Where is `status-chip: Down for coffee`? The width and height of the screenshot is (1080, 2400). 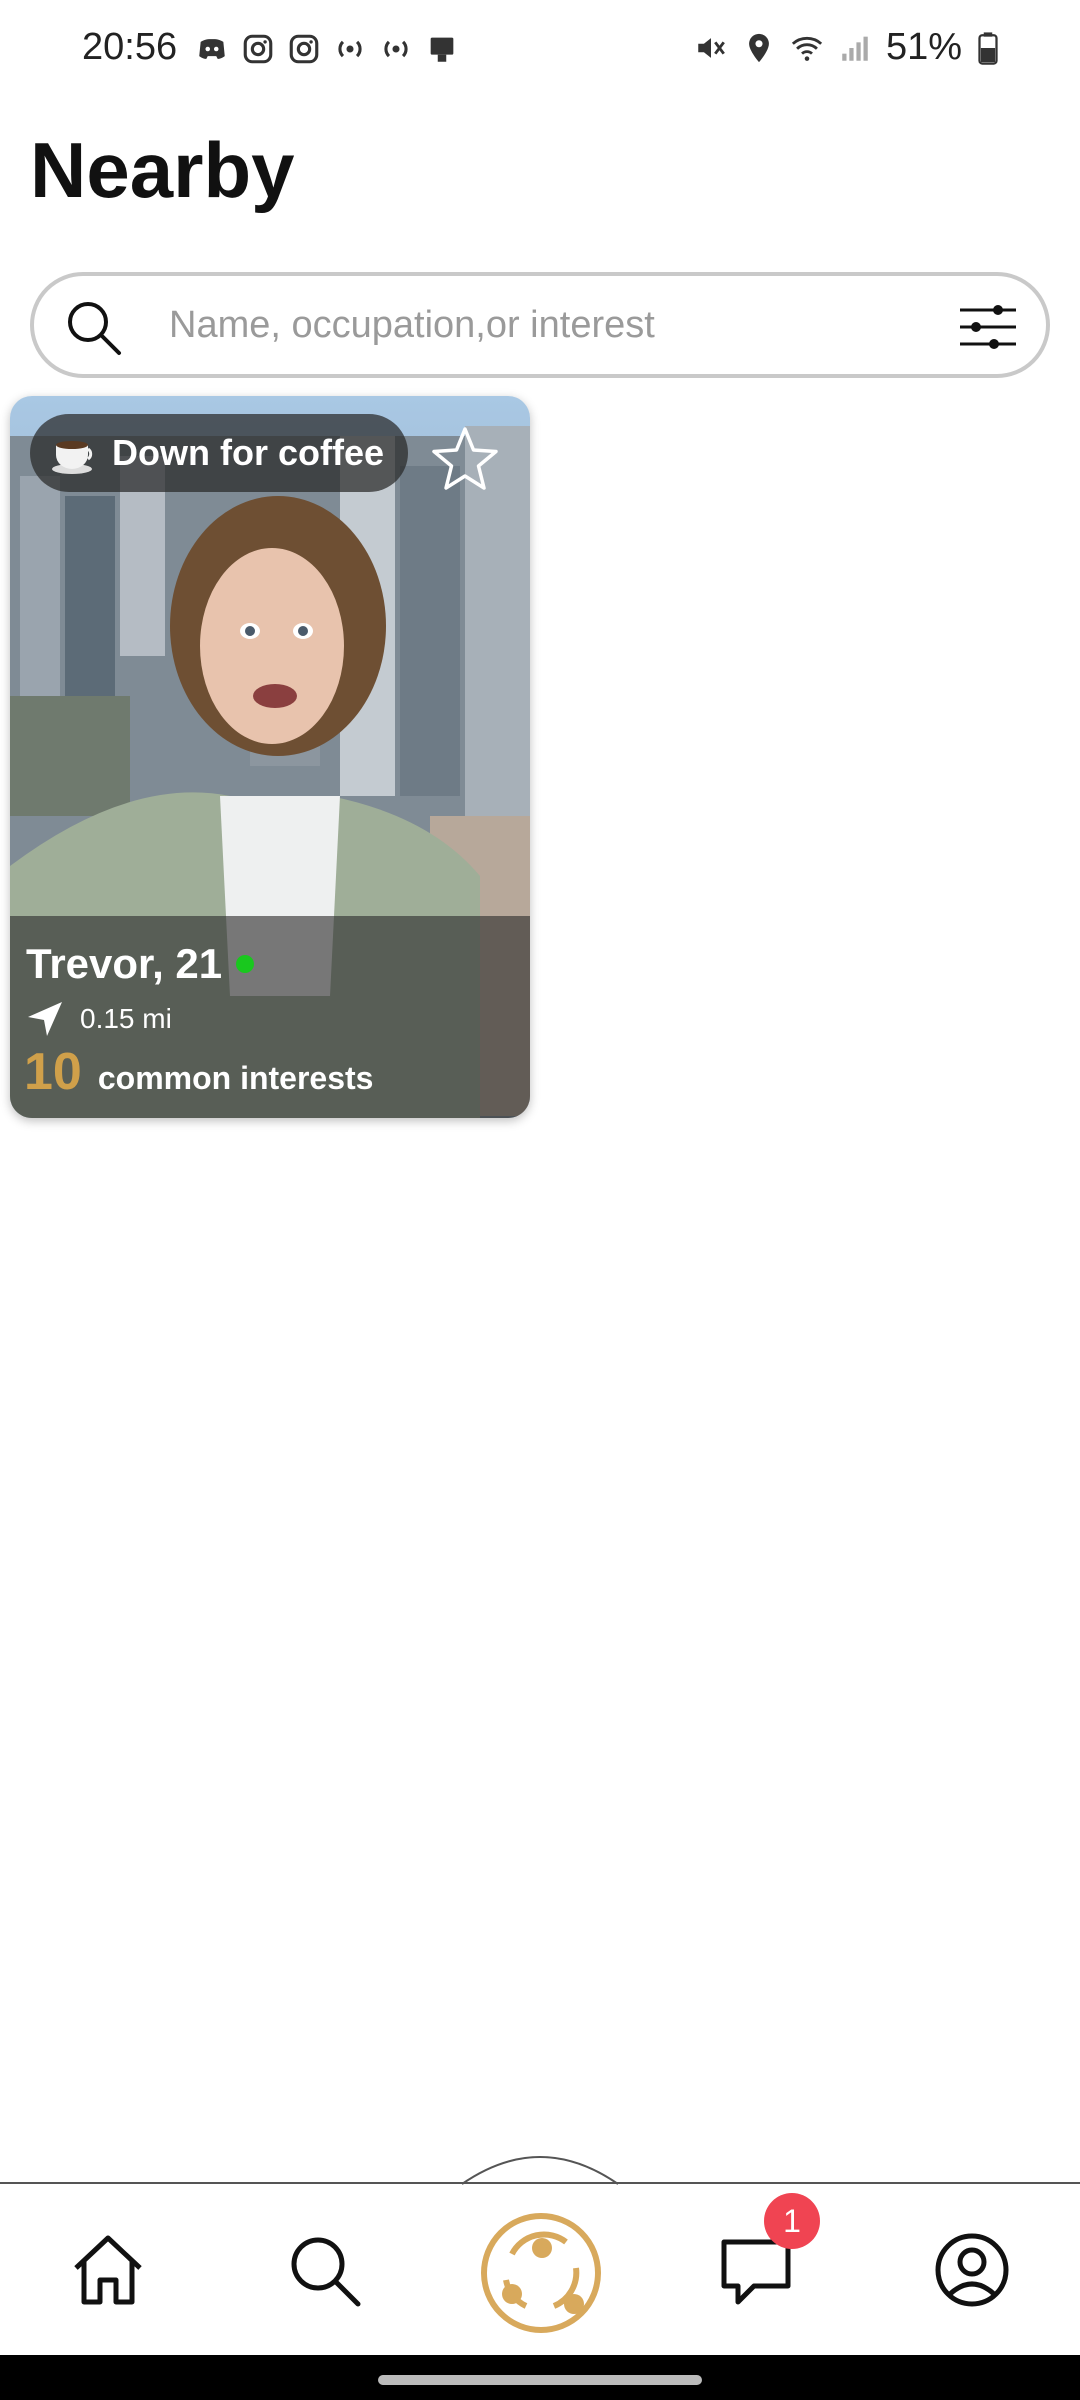
status-chip: Down for coffee is located at coordinates (219, 453).